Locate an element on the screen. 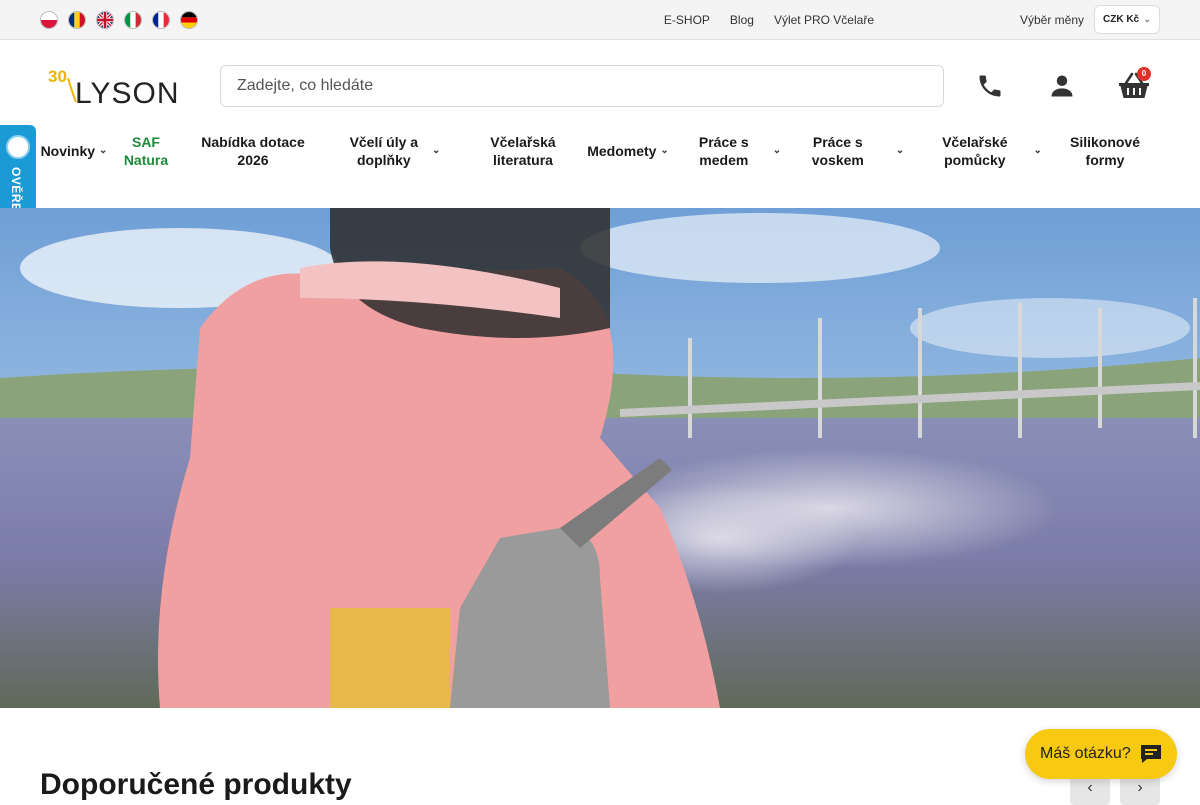  cart-count-badge: 0 is located at coordinates (1144, 74).